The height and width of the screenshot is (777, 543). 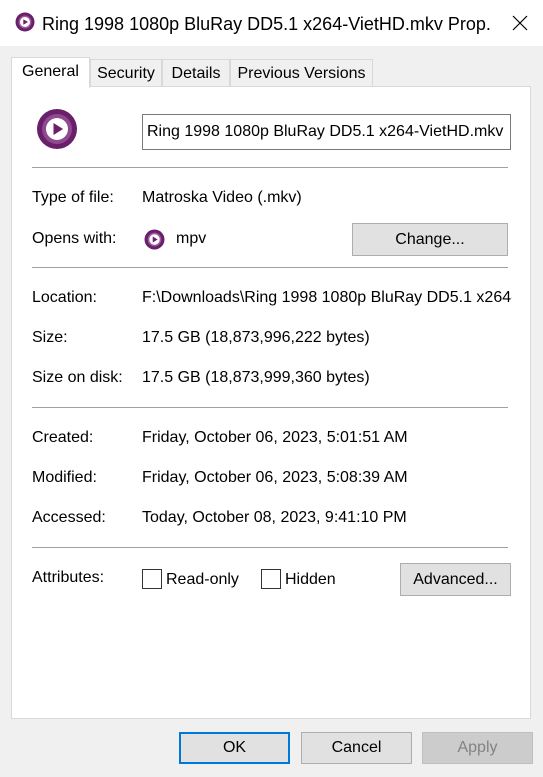 What do you see at coordinates (222, 197) in the screenshot?
I see `type-value: Matroska Video (.mkv)` at bounding box center [222, 197].